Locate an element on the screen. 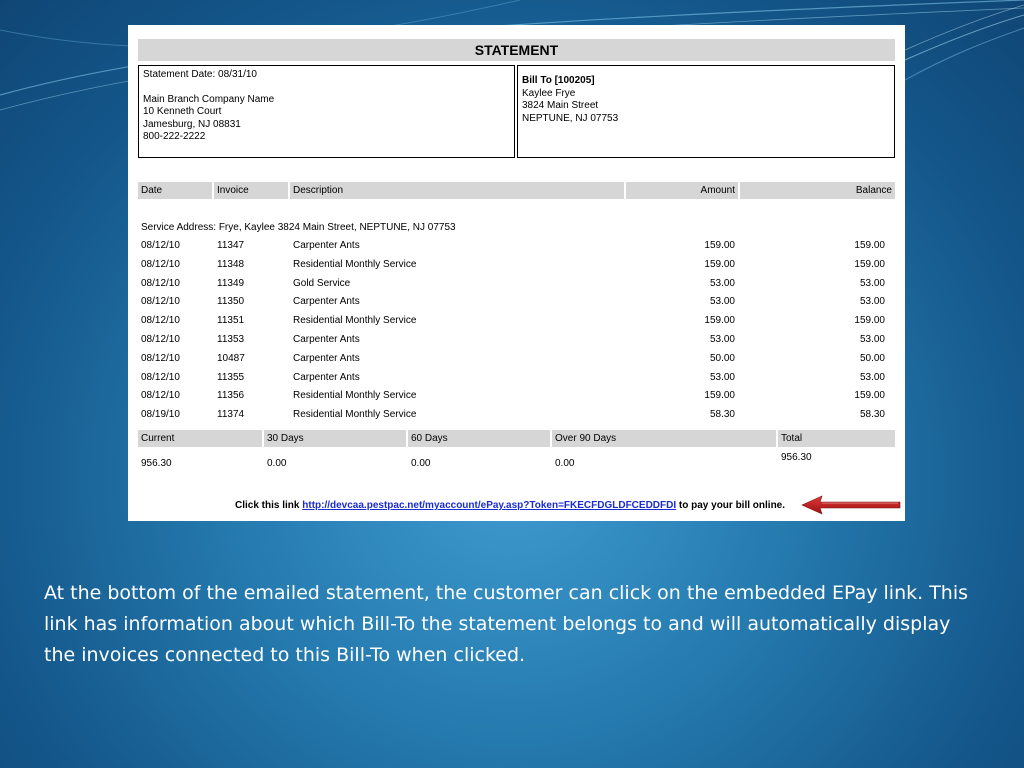 The width and height of the screenshot is (1024, 768). aging-header-60-days: 60 Days is located at coordinates (479, 438).